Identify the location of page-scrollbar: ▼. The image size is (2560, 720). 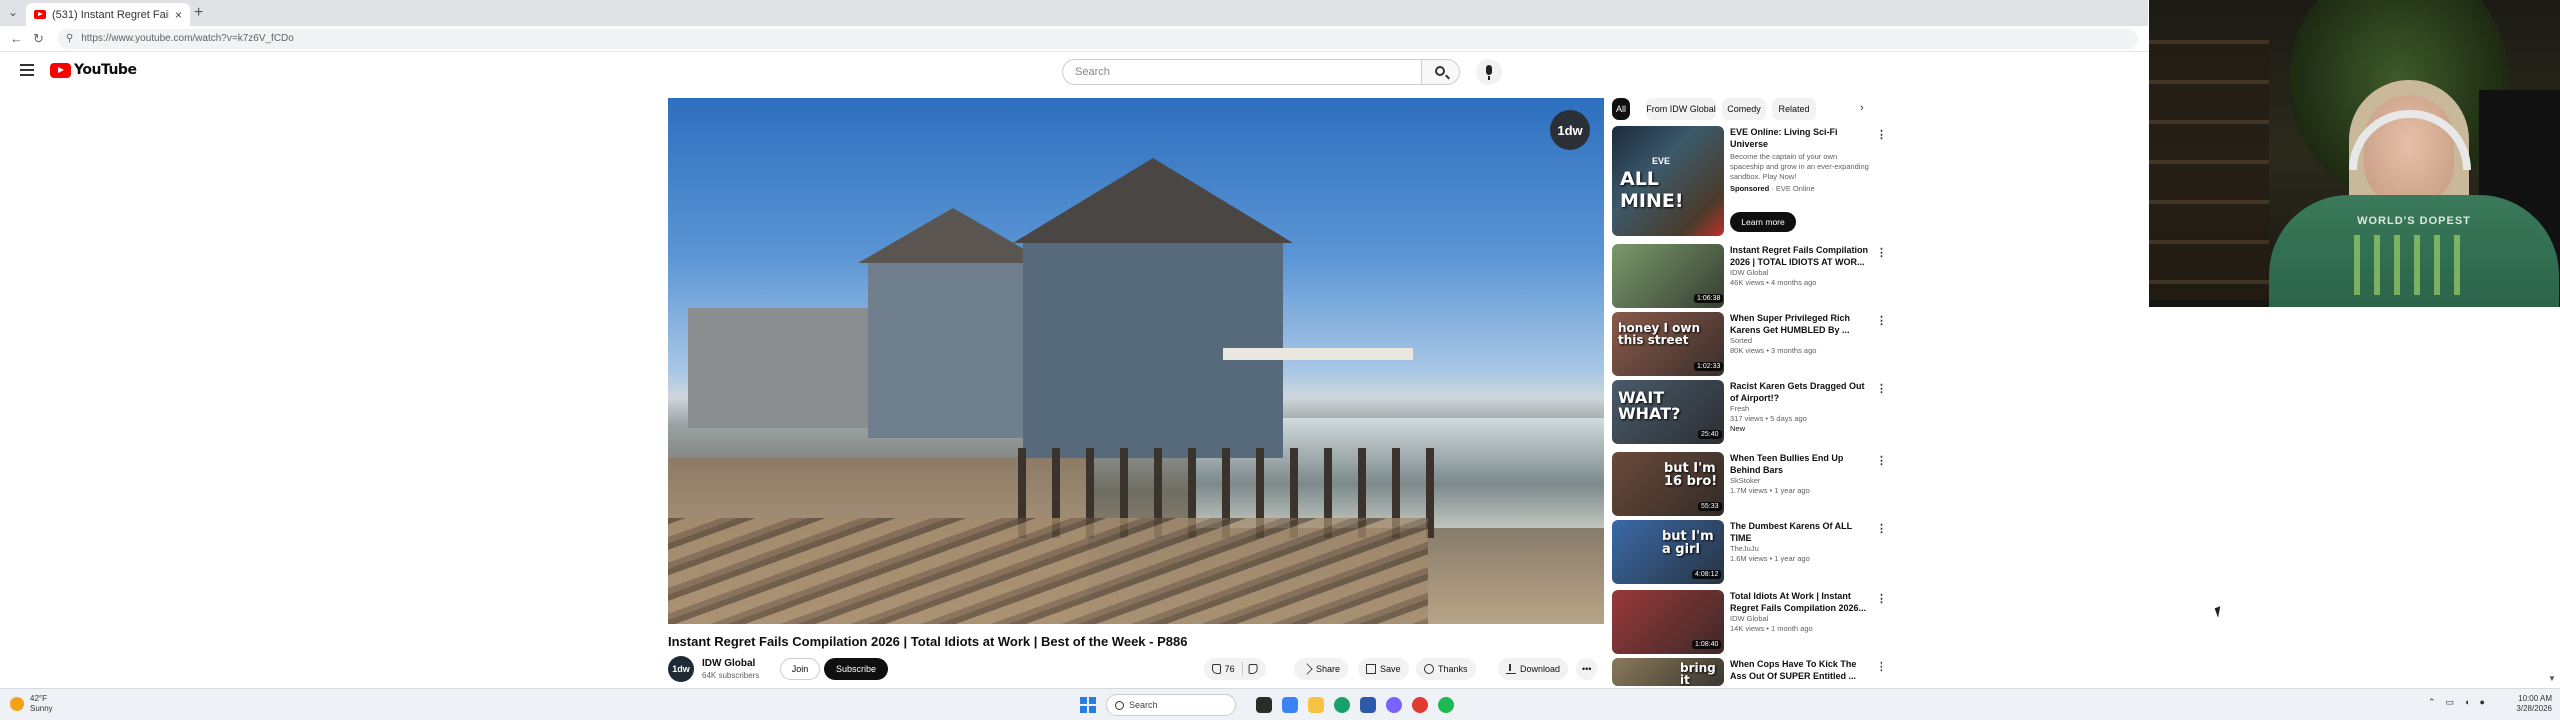
(2552, 495).